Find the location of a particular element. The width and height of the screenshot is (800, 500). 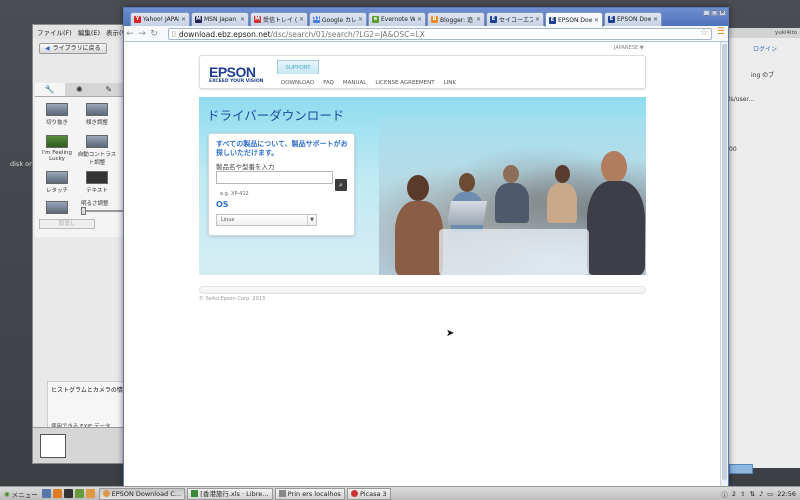

firefox-icon is located at coordinates (57, 493).